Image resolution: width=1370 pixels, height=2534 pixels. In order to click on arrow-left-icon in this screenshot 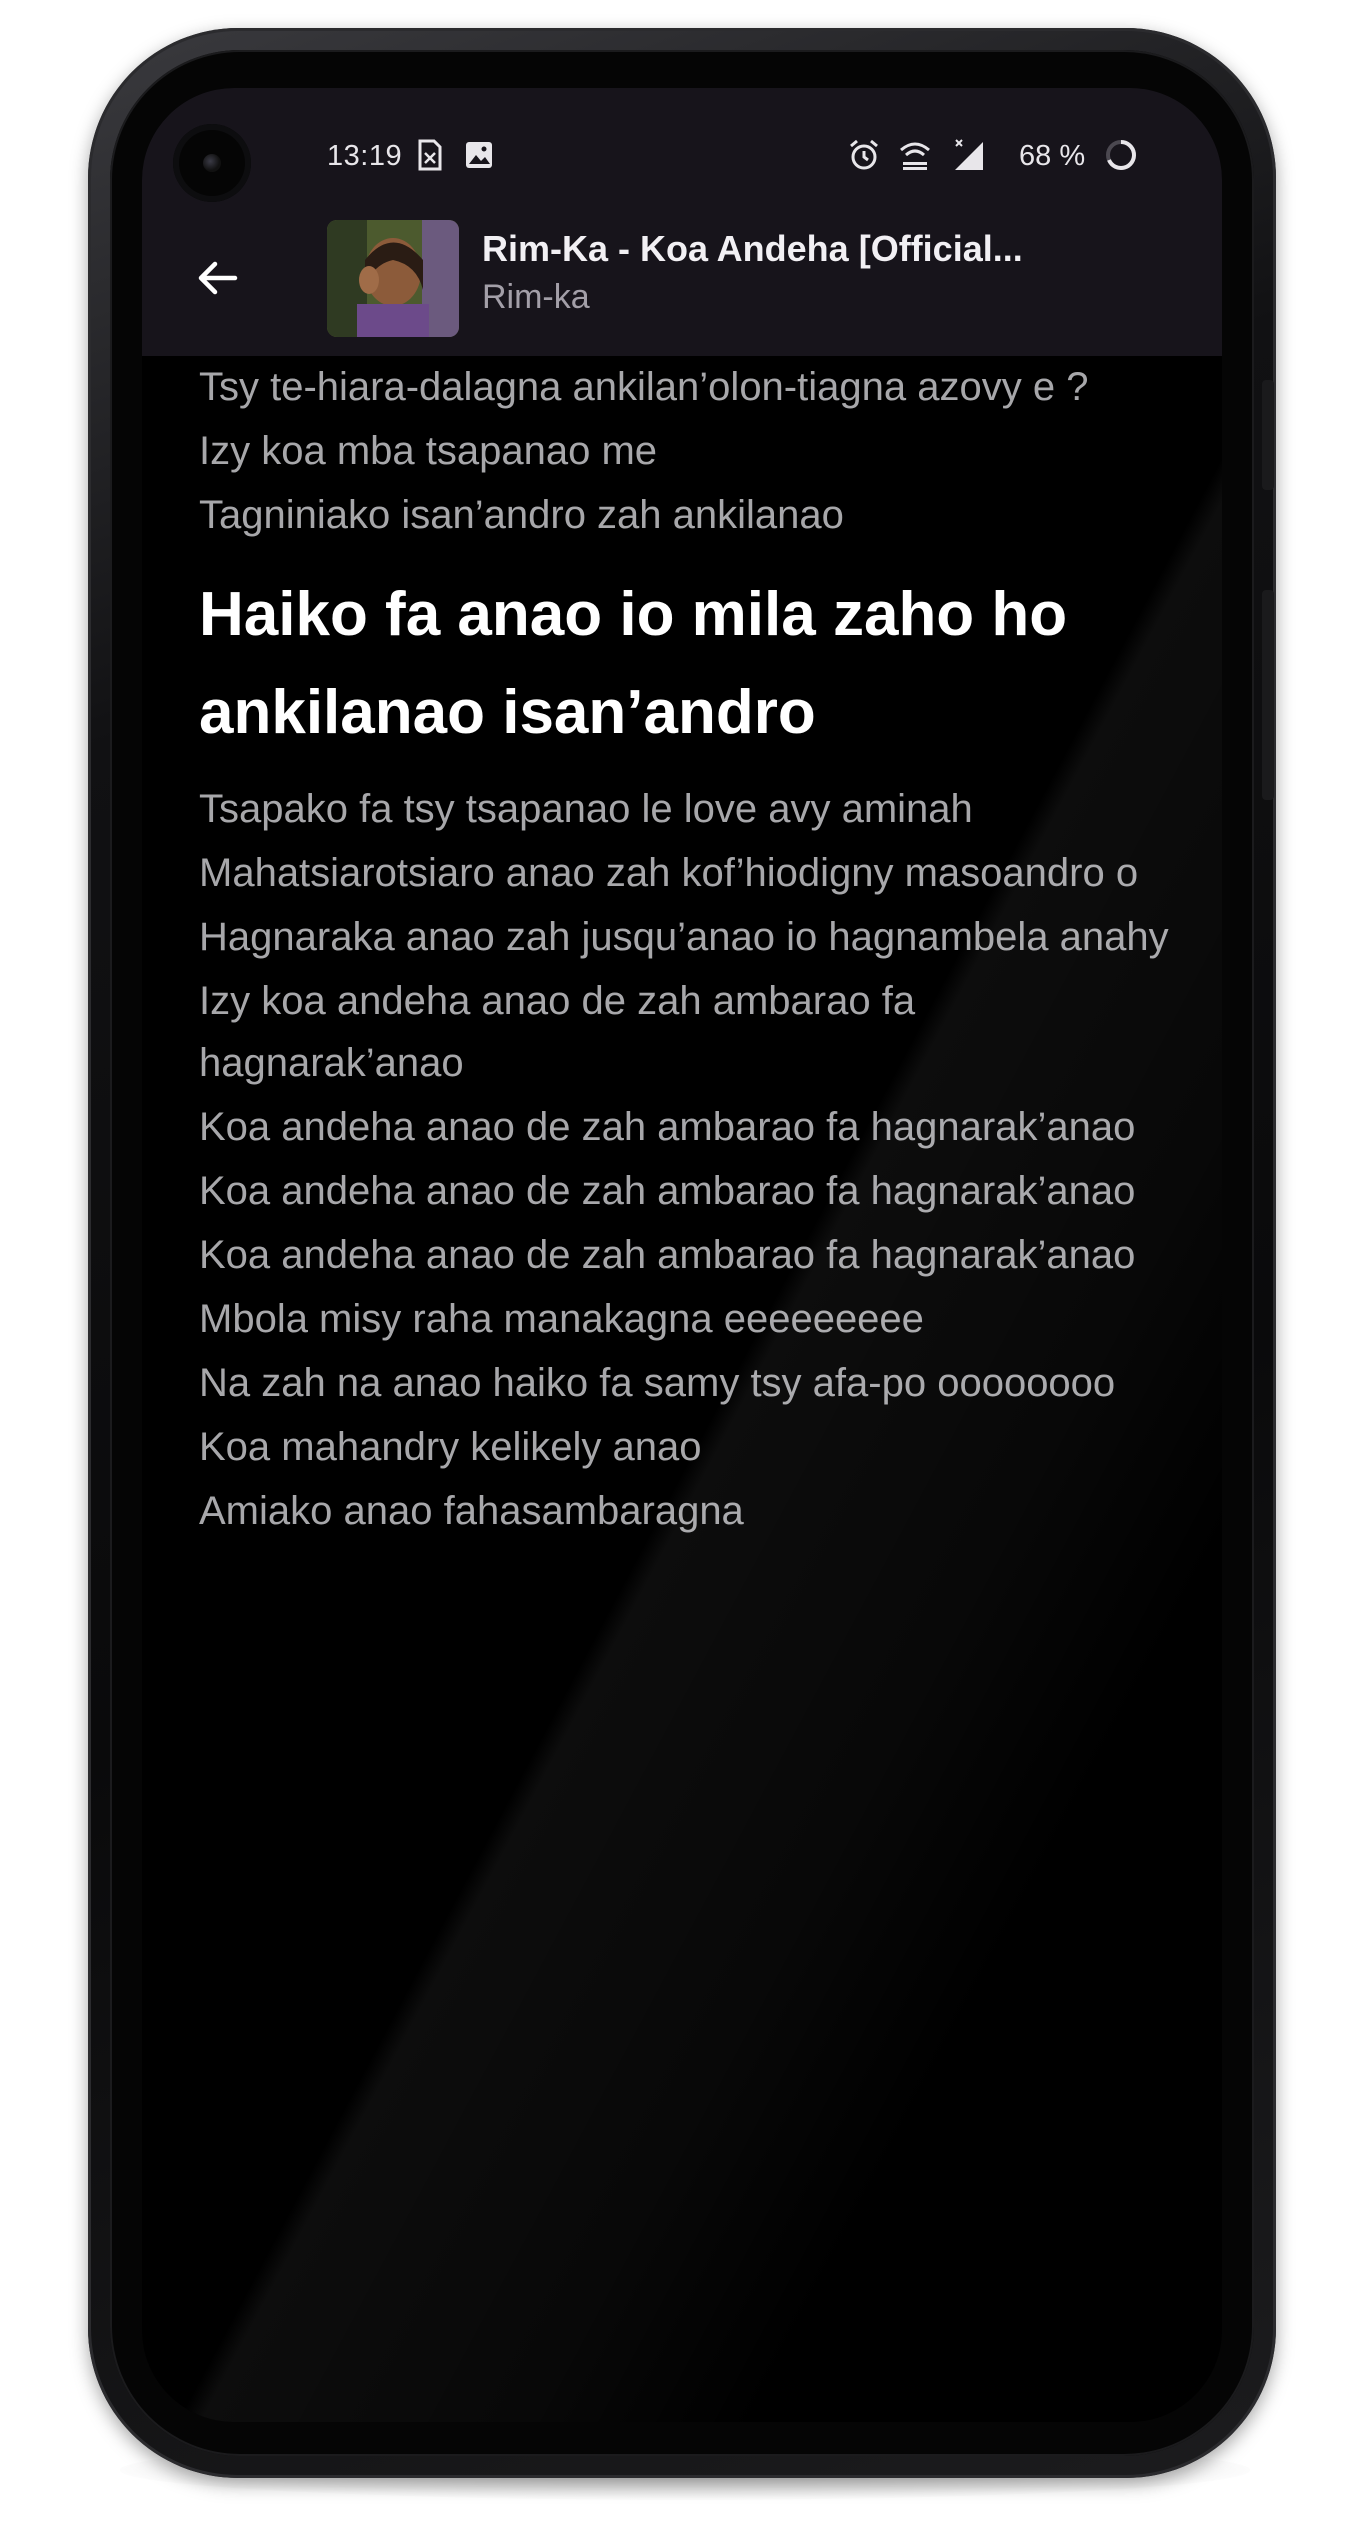, I will do `click(218, 278)`.